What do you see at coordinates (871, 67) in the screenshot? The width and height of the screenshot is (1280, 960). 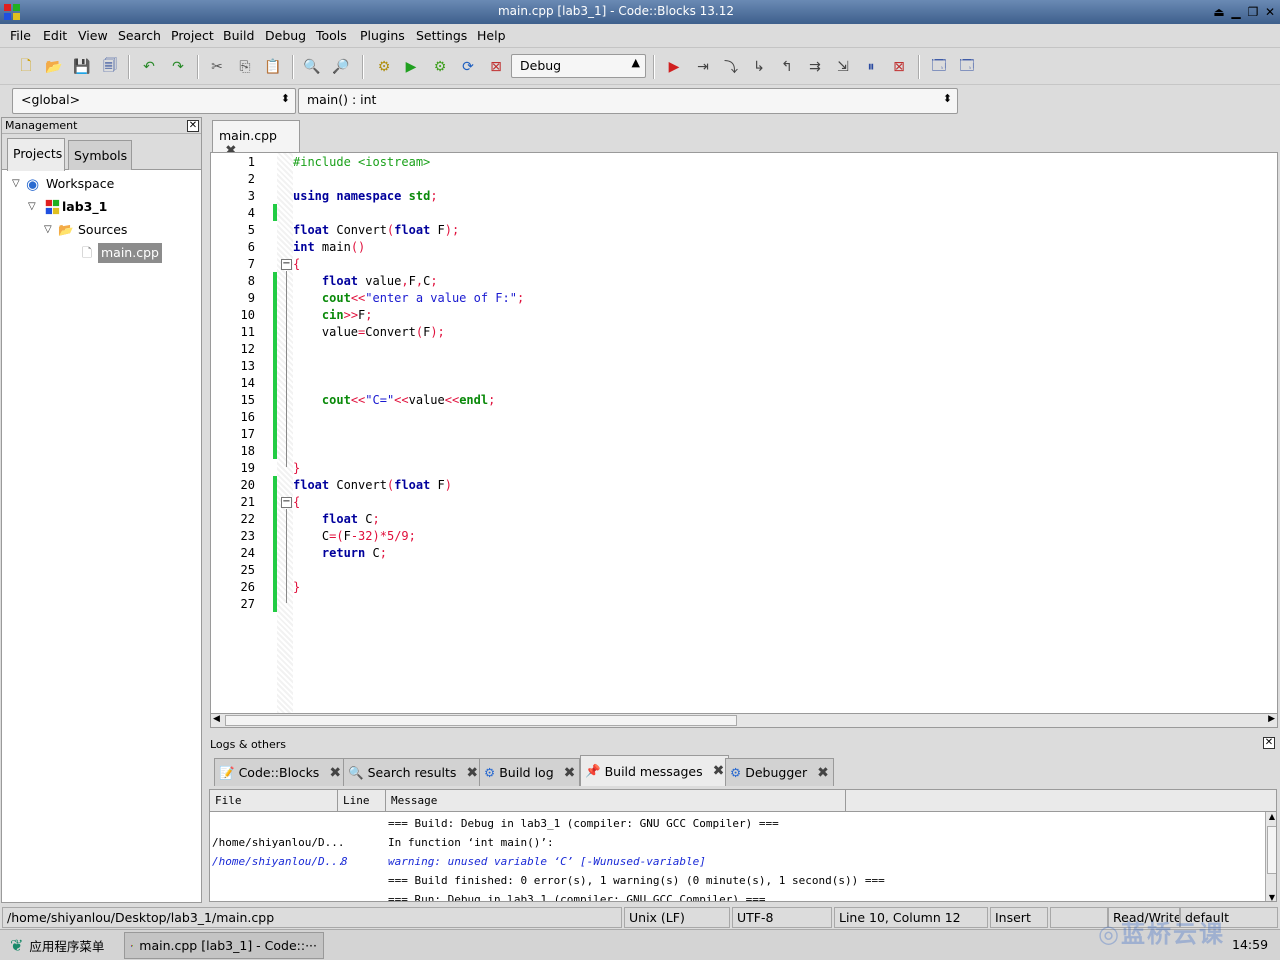 I see `pause-icon: ⏸` at bounding box center [871, 67].